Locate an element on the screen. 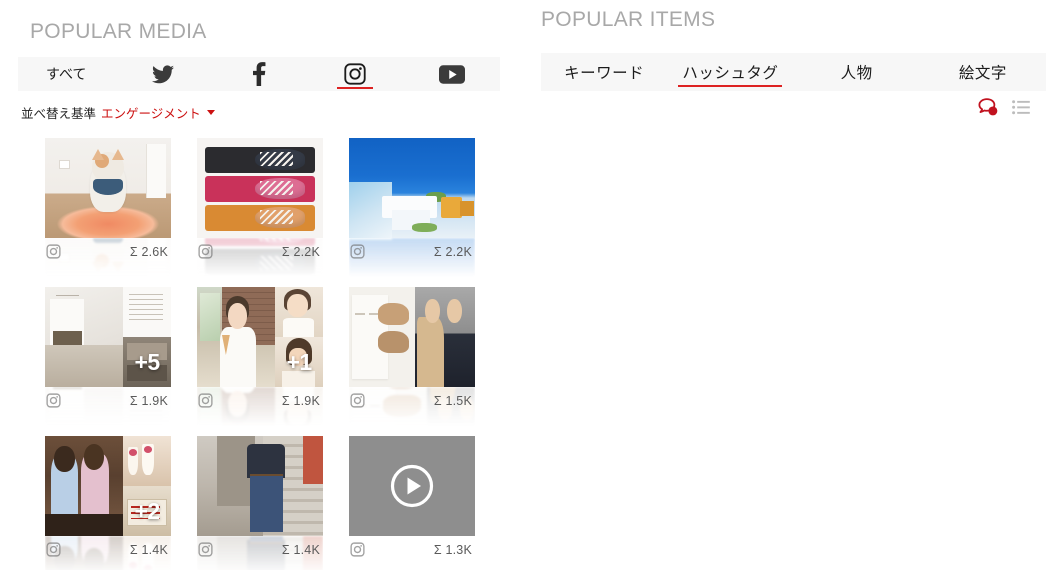 The height and width of the screenshot is (570, 1046). tab-all: すべて is located at coordinates (66, 74).